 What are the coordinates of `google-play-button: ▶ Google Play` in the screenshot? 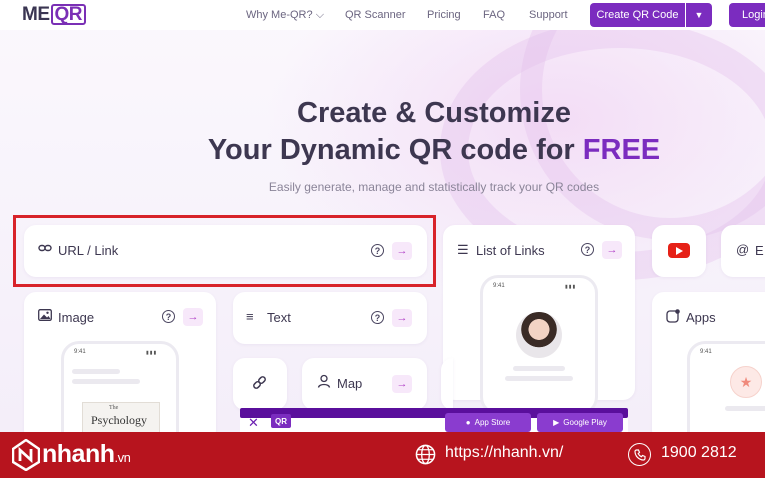 It's located at (580, 422).